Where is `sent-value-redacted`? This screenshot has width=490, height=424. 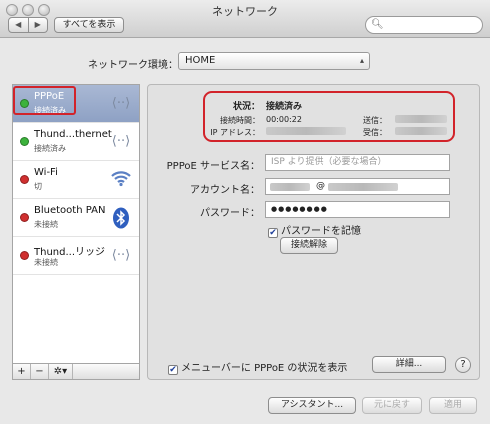 sent-value-redacted is located at coordinates (421, 119).